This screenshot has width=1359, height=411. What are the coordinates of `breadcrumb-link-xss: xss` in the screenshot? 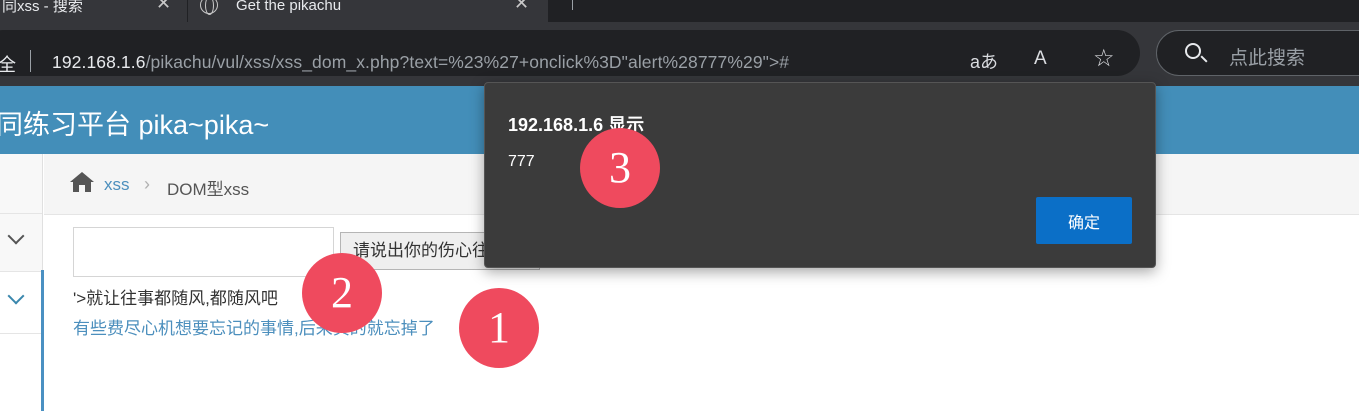 It's located at (117, 185).